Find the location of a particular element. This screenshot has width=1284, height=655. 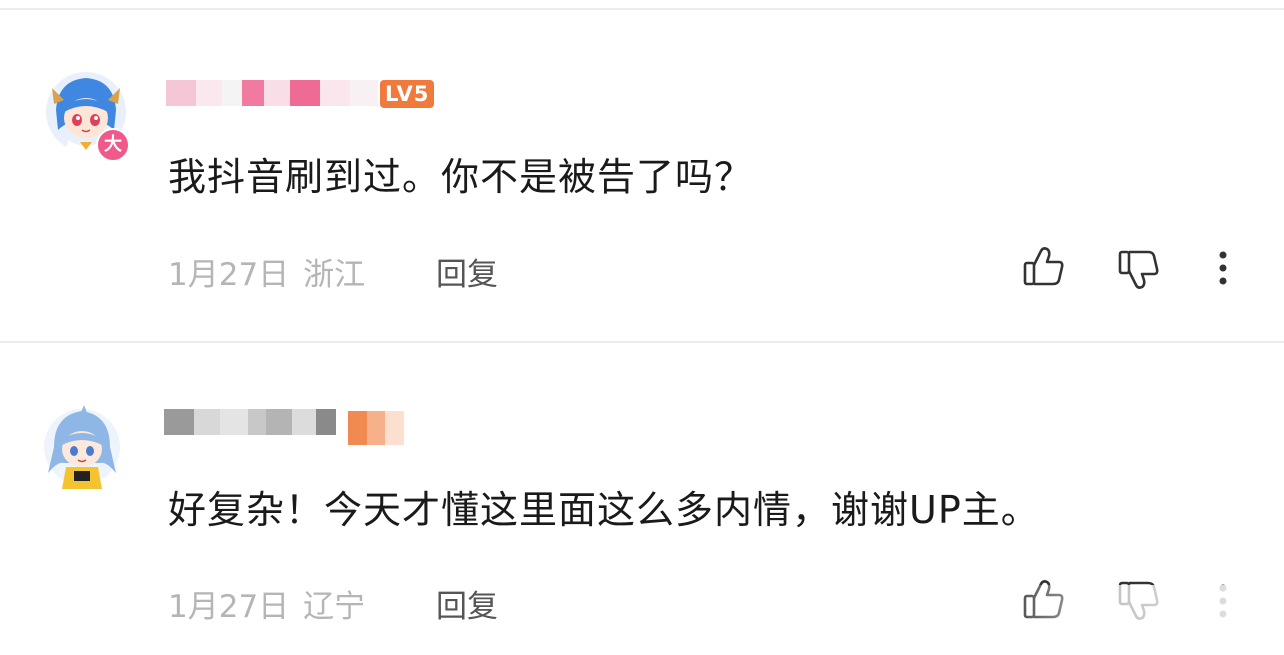

comment-meta: 1月27日 辽宁 is located at coordinates (266, 603).